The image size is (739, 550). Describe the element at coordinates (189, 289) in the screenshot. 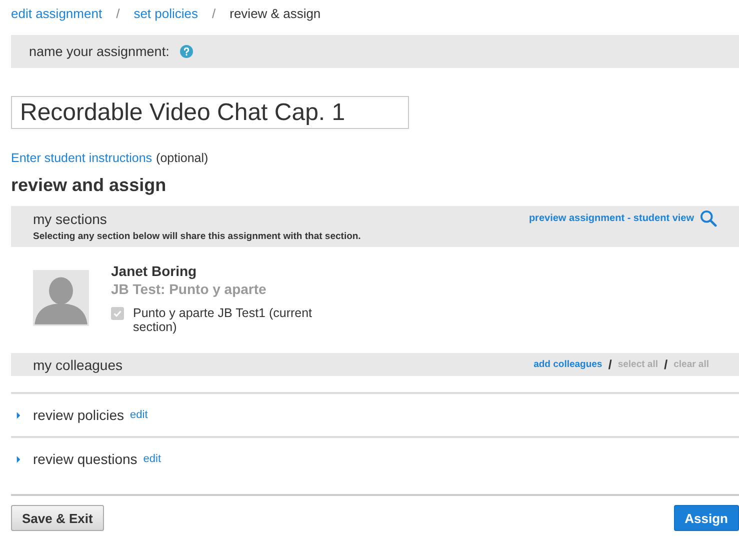

I see `course-name: JB Test: Punto y aparte` at that location.